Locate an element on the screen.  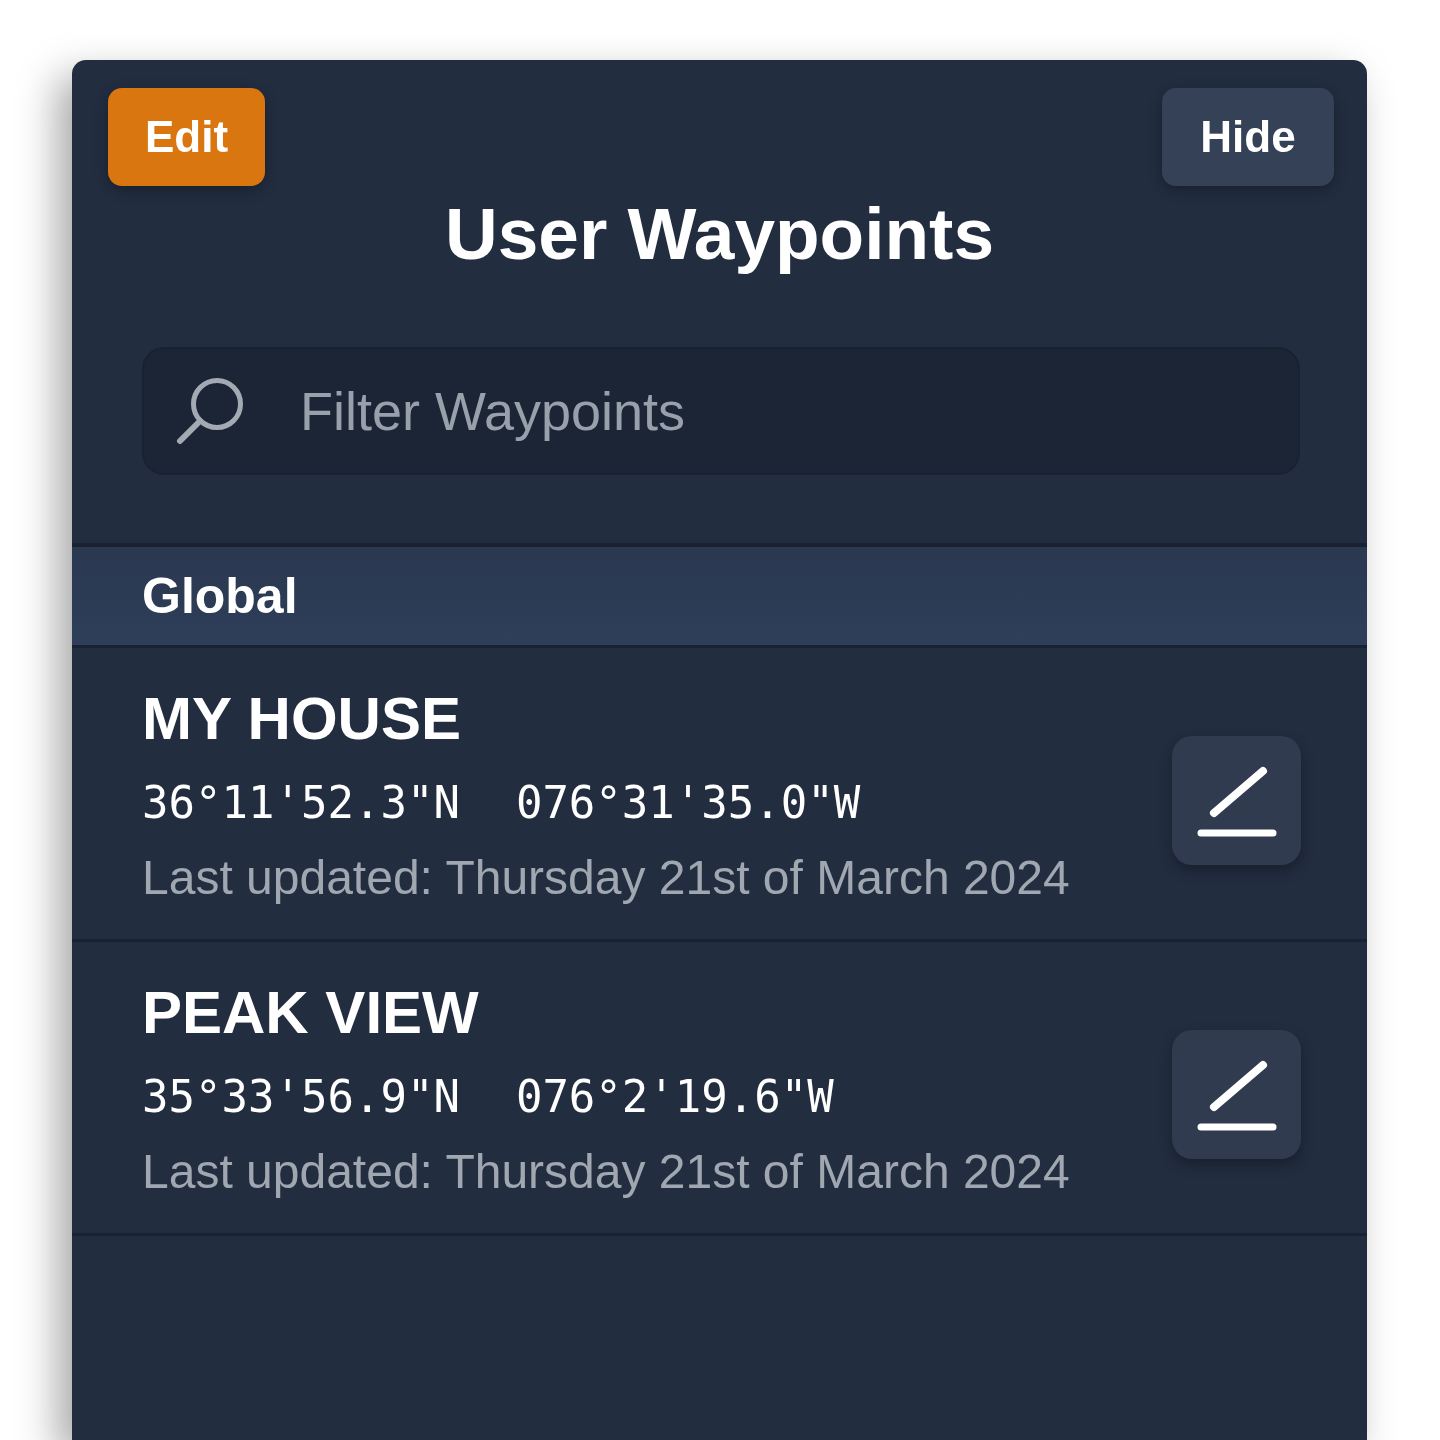
search-icon is located at coordinates (210, 411).